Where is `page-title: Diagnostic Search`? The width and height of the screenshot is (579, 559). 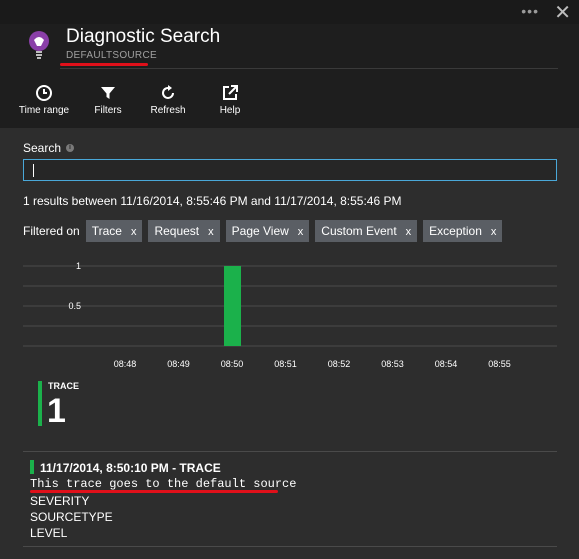 page-title: Diagnostic Search is located at coordinates (143, 36).